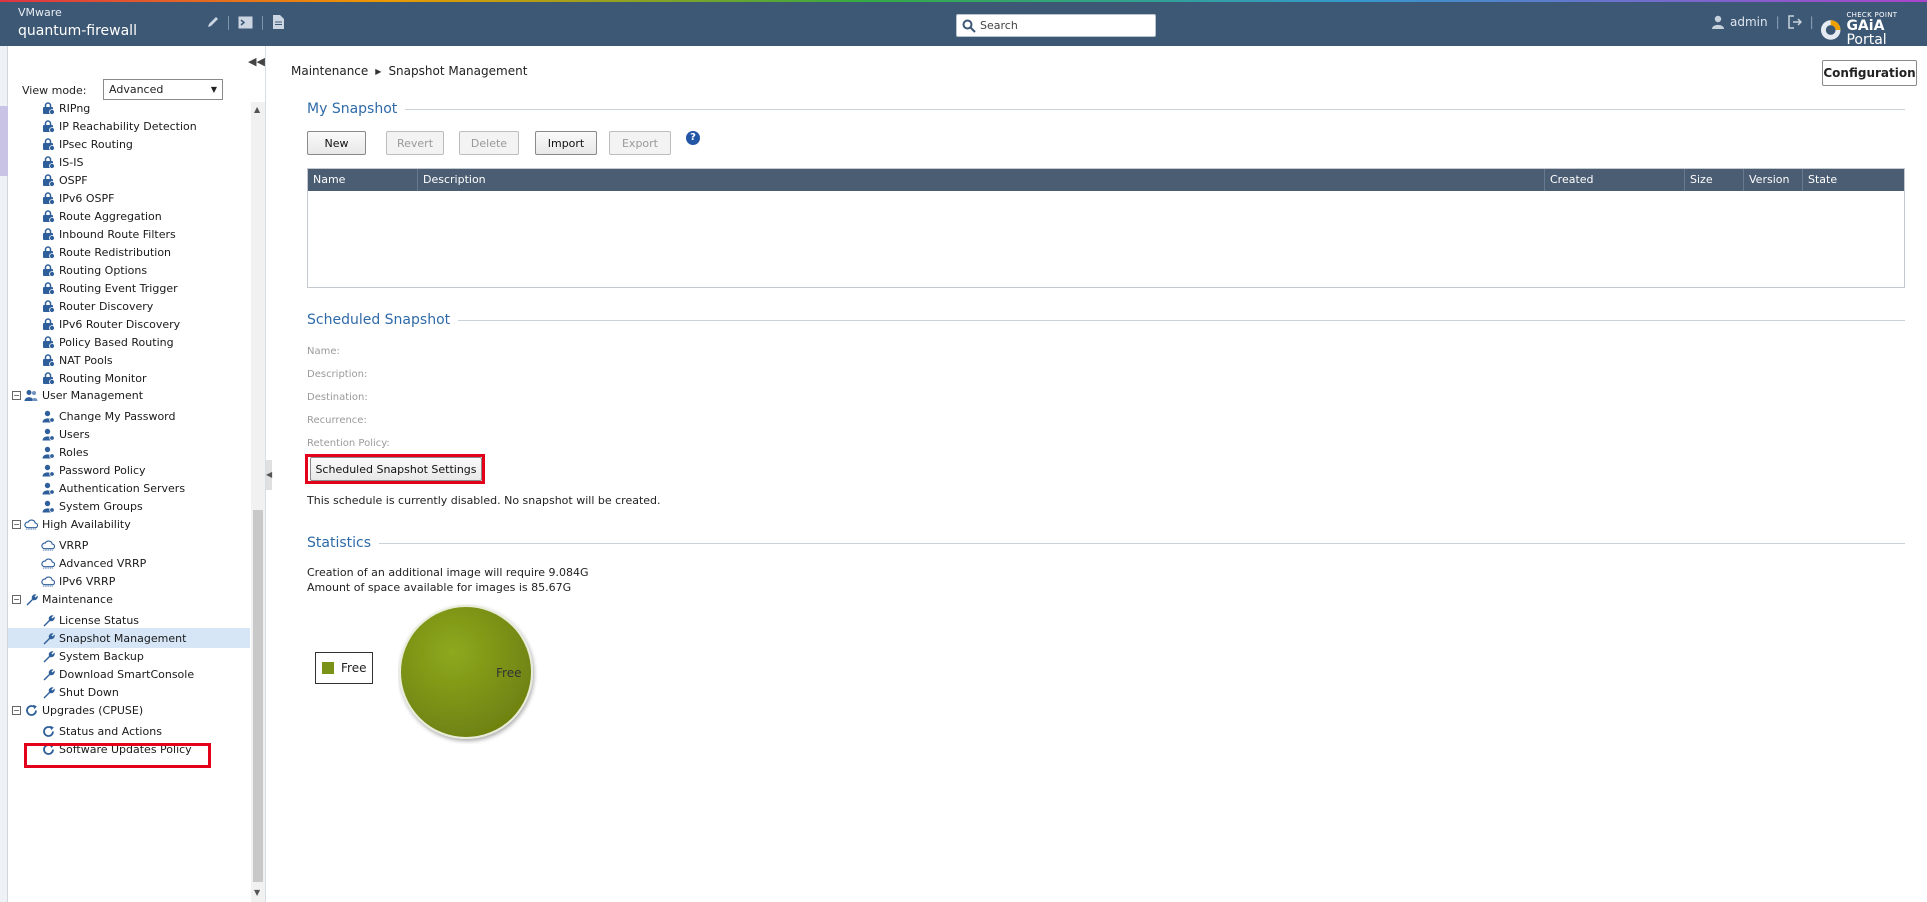 This screenshot has height=902, width=1927. Describe the element at coordinates (245, 22) in the screenshot. I see `terminal-icon` at that location.